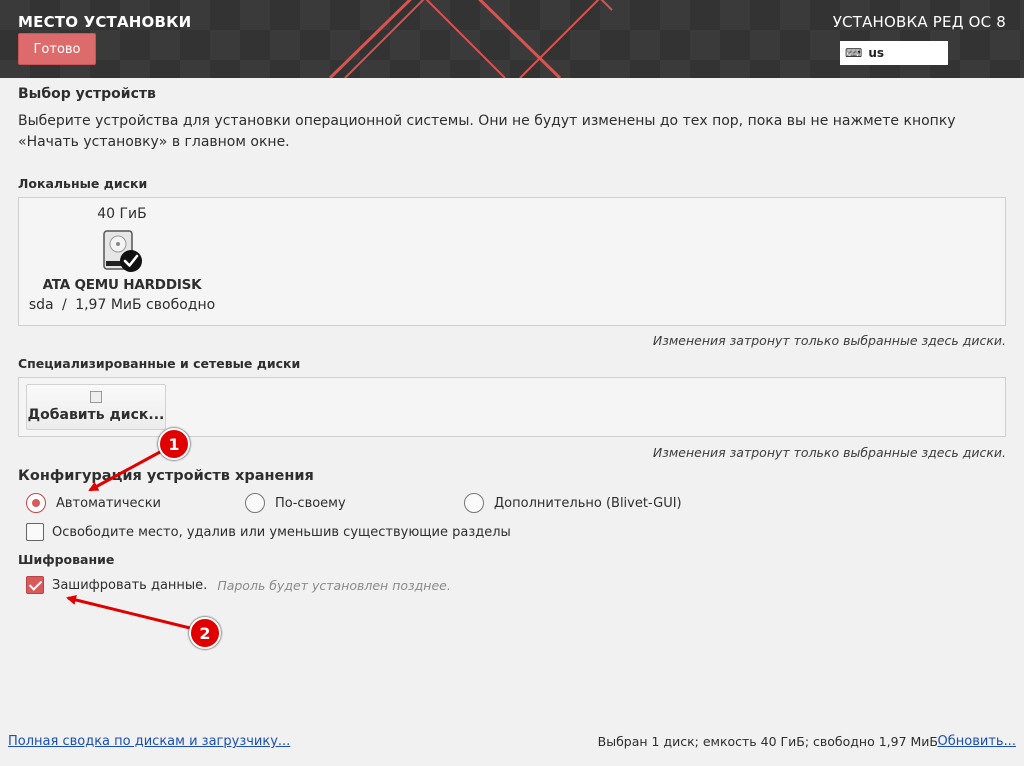  I want to click on encryption-title: Шифрование, so click(66, 559).